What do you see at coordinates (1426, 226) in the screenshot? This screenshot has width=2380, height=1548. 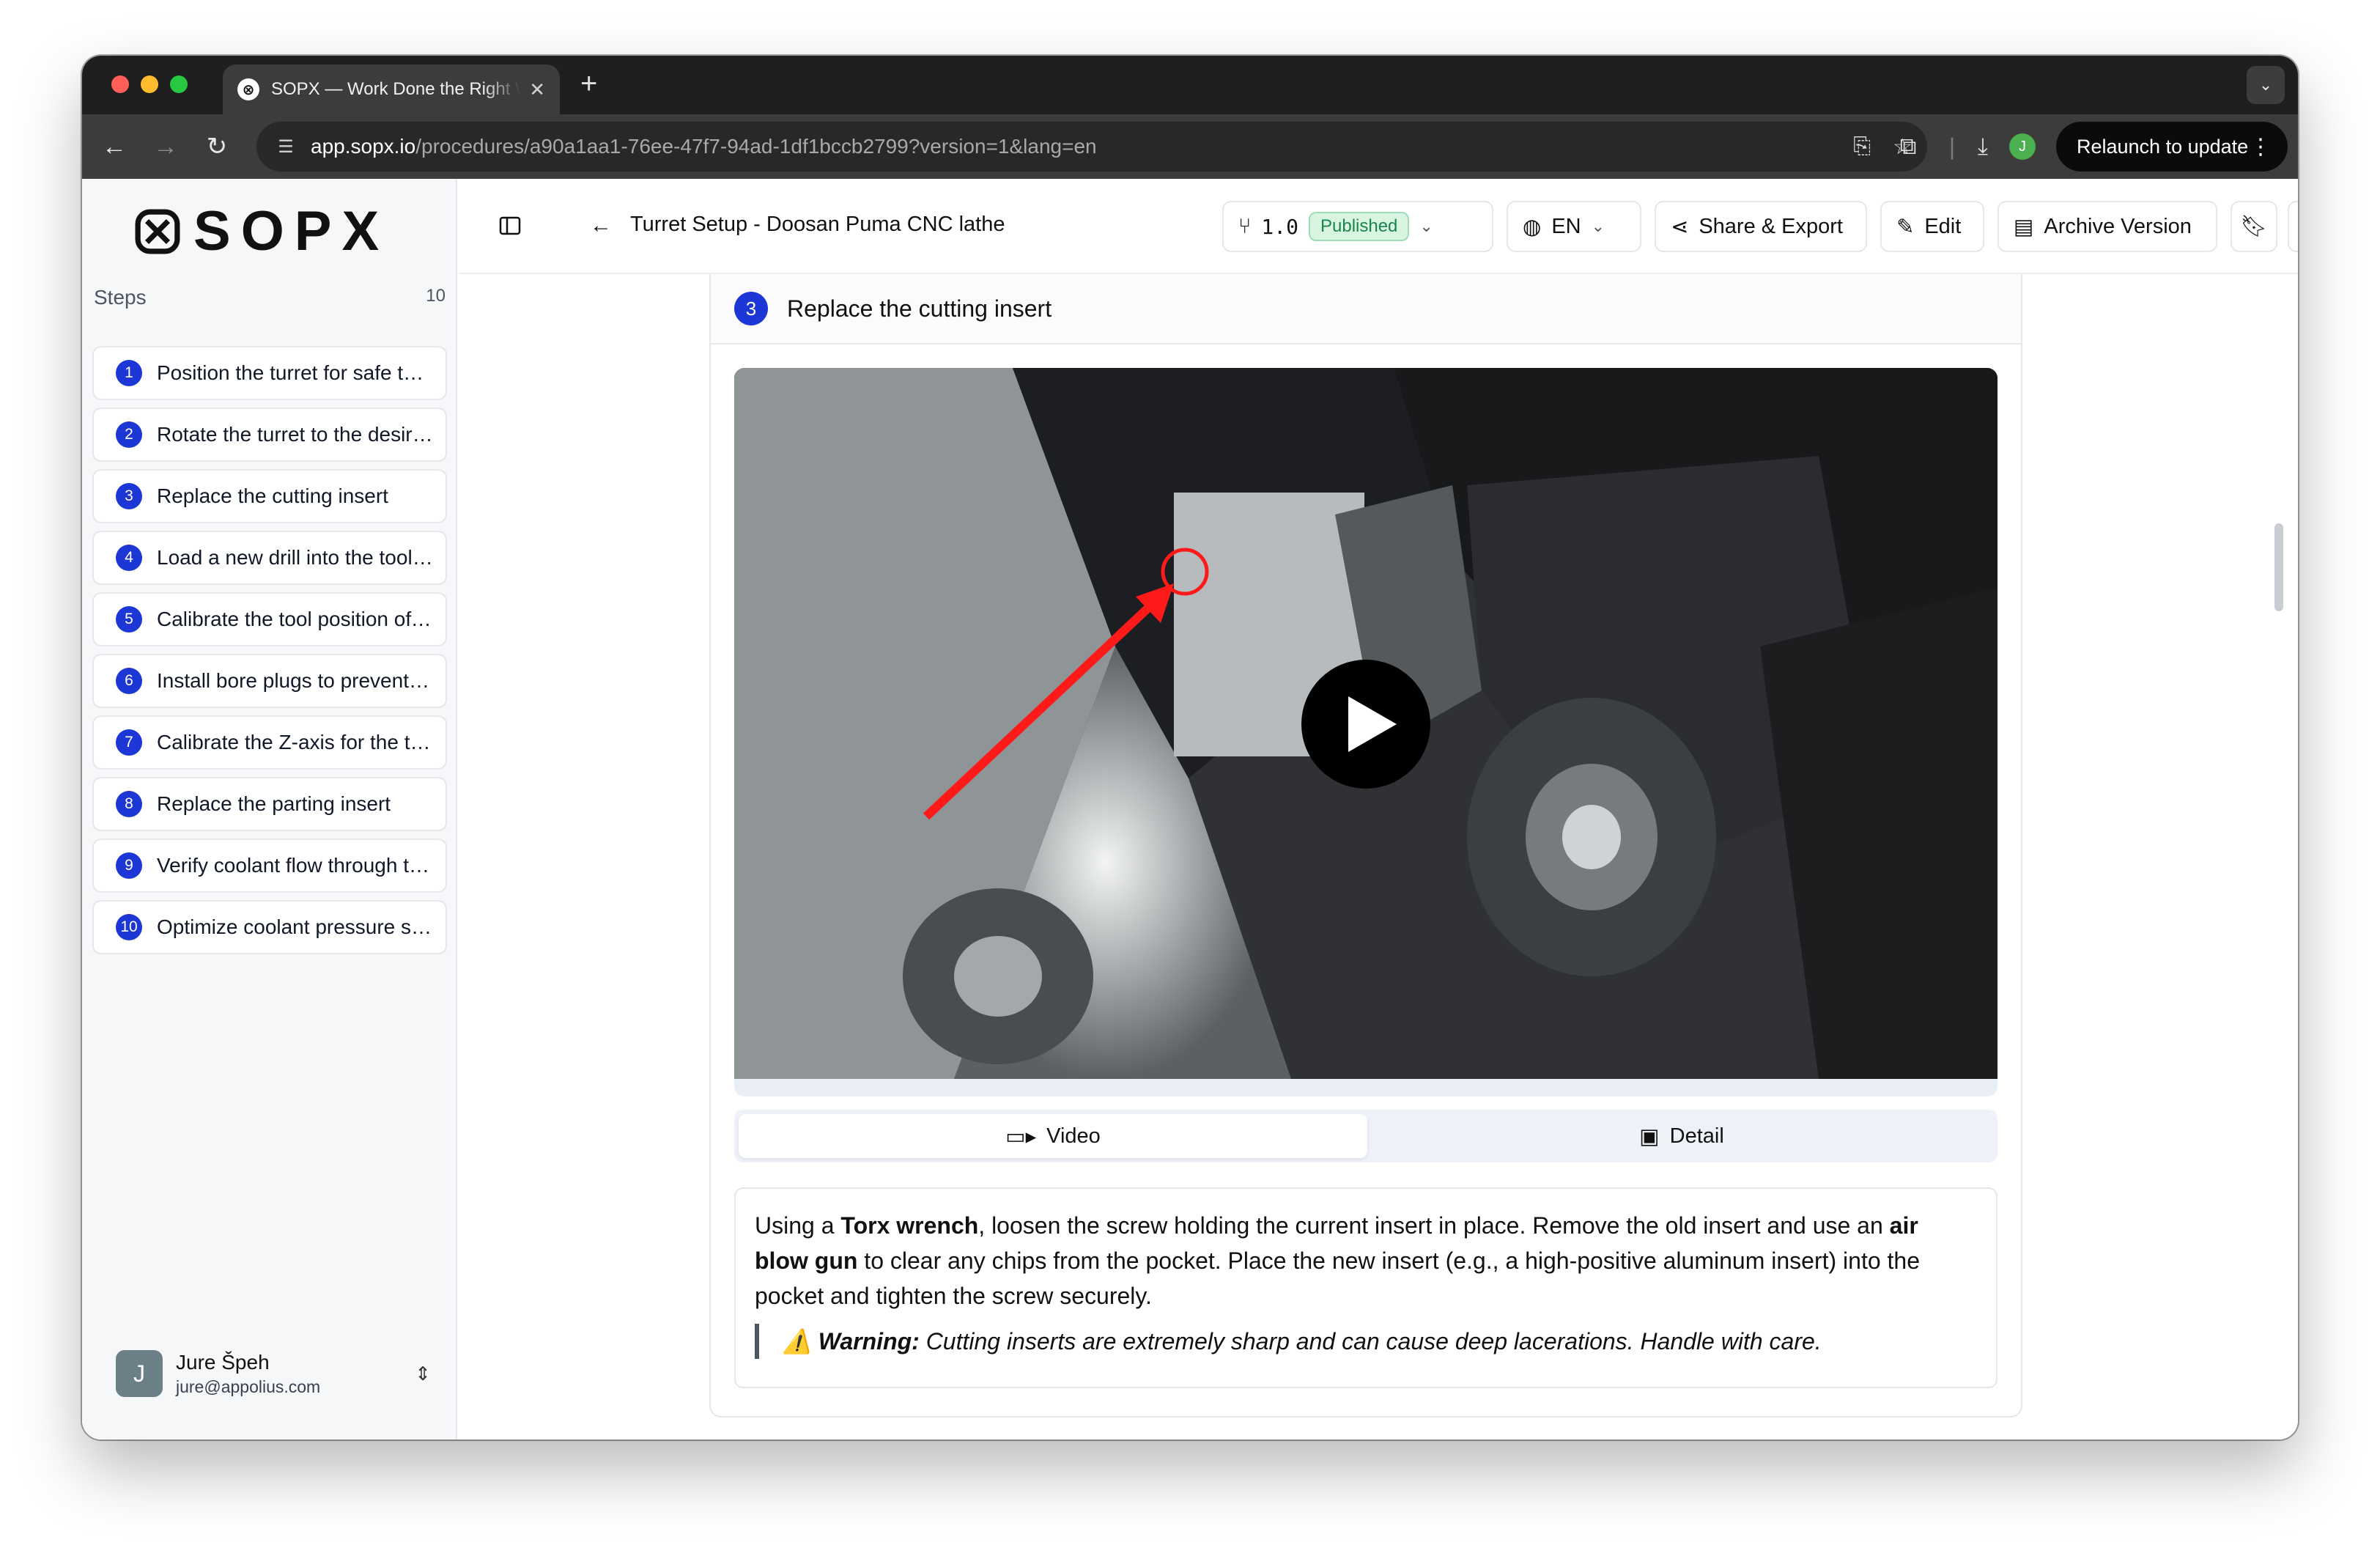 I see `chevron-down-icon: ⌄` at bounding box center [1426, 226].